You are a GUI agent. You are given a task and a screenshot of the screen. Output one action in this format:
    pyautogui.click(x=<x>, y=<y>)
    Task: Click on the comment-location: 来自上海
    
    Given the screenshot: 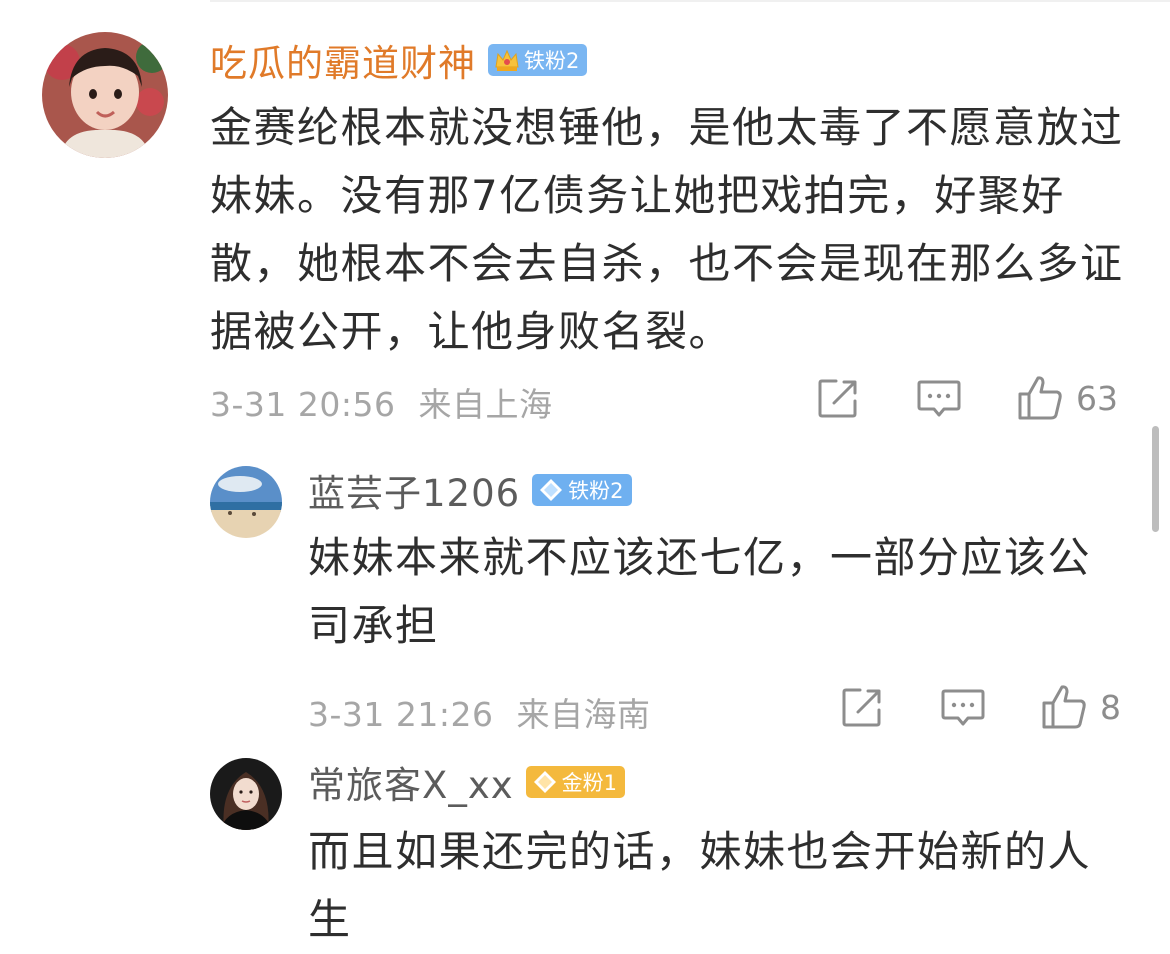 What is the action you would take?
    pyautogui.click(x=485, y=404)
    